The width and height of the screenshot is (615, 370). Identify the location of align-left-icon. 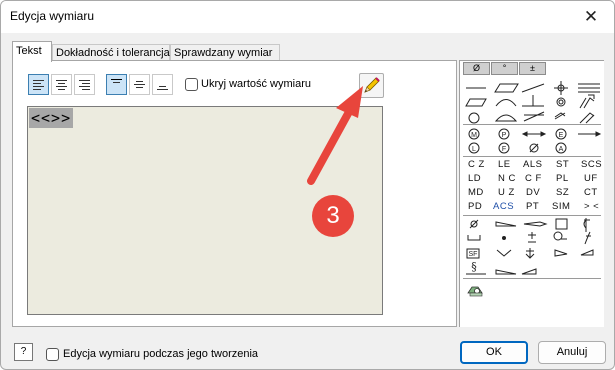
(38, 84).